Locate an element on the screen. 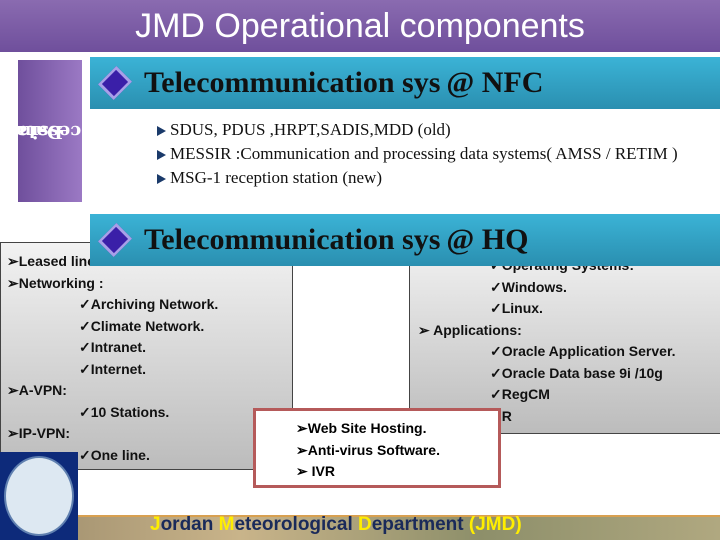 The image size is (720, 540). footer-text-part: D is located at coordinates (365, 524).